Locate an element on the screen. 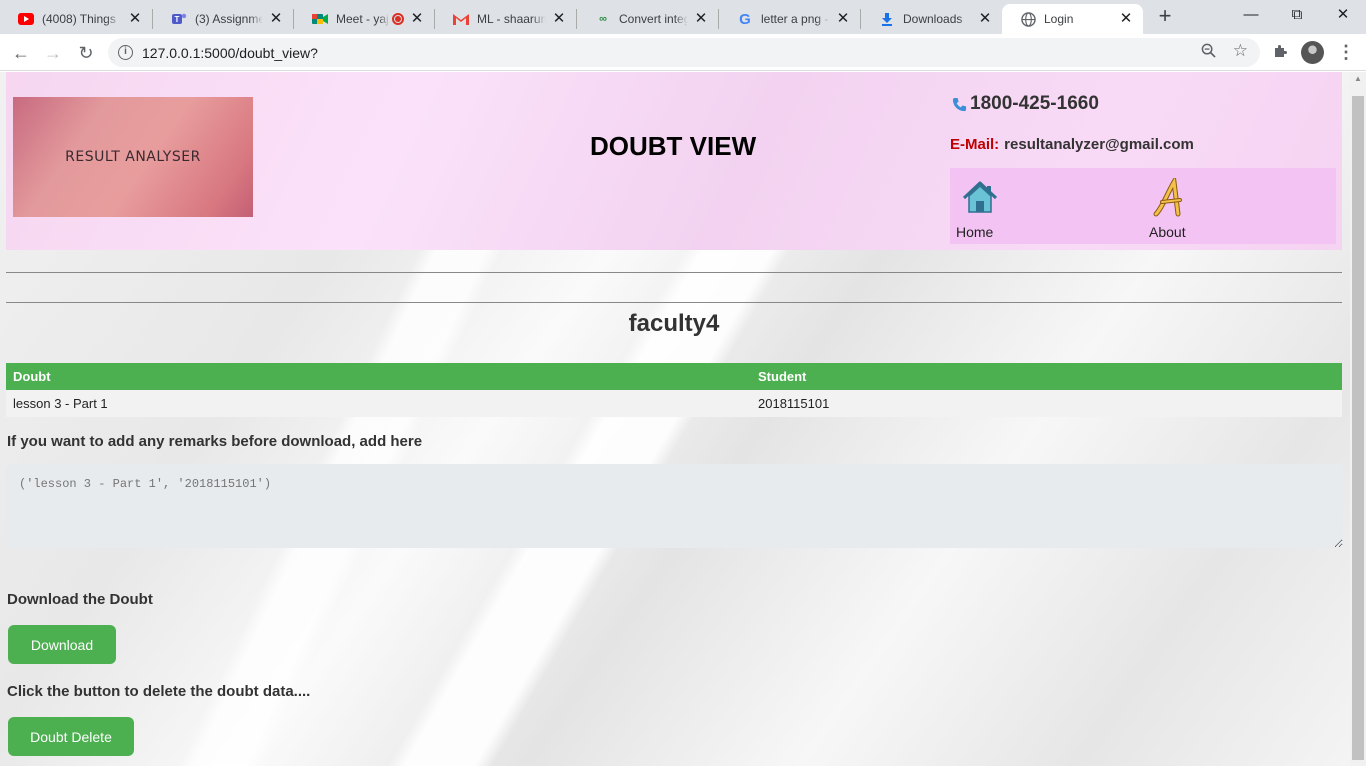 This screenshot has width=1366, height=766. nav-menu: Home About is located at coordinates (1143, 206).